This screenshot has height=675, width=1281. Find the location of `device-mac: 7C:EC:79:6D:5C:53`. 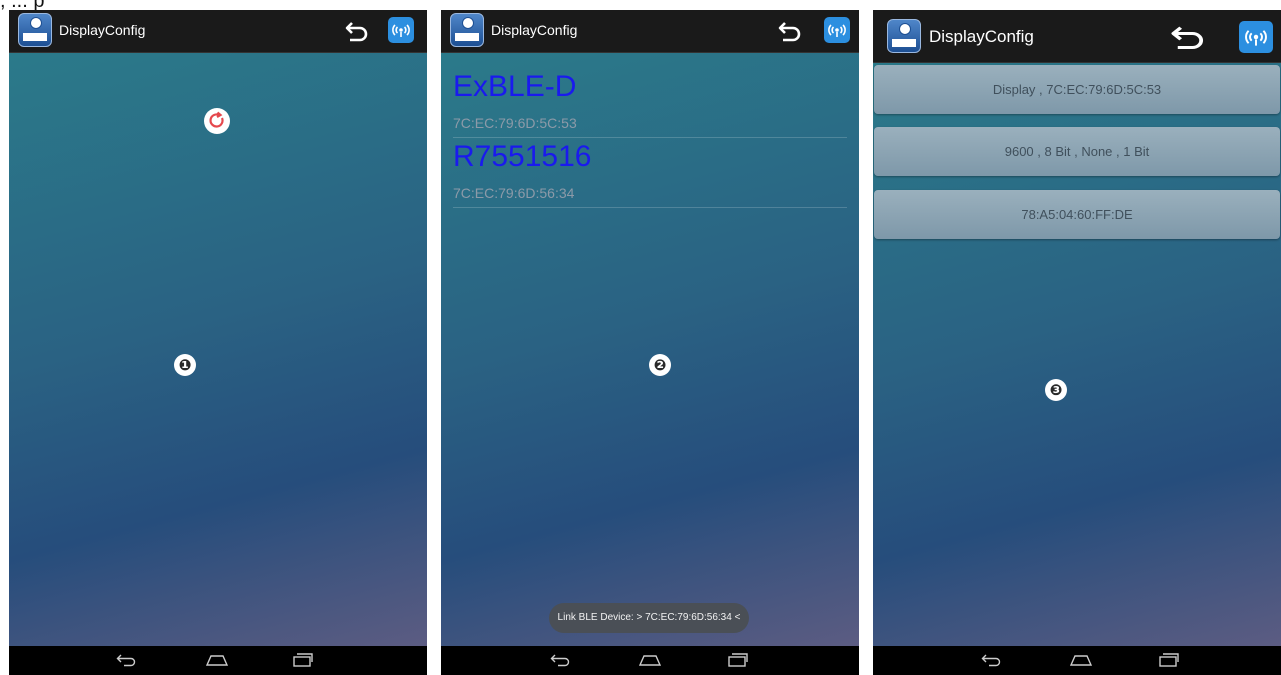

device-mac: 7C:EC:79:6D:5C:53 is located at coordinates (515, 123).